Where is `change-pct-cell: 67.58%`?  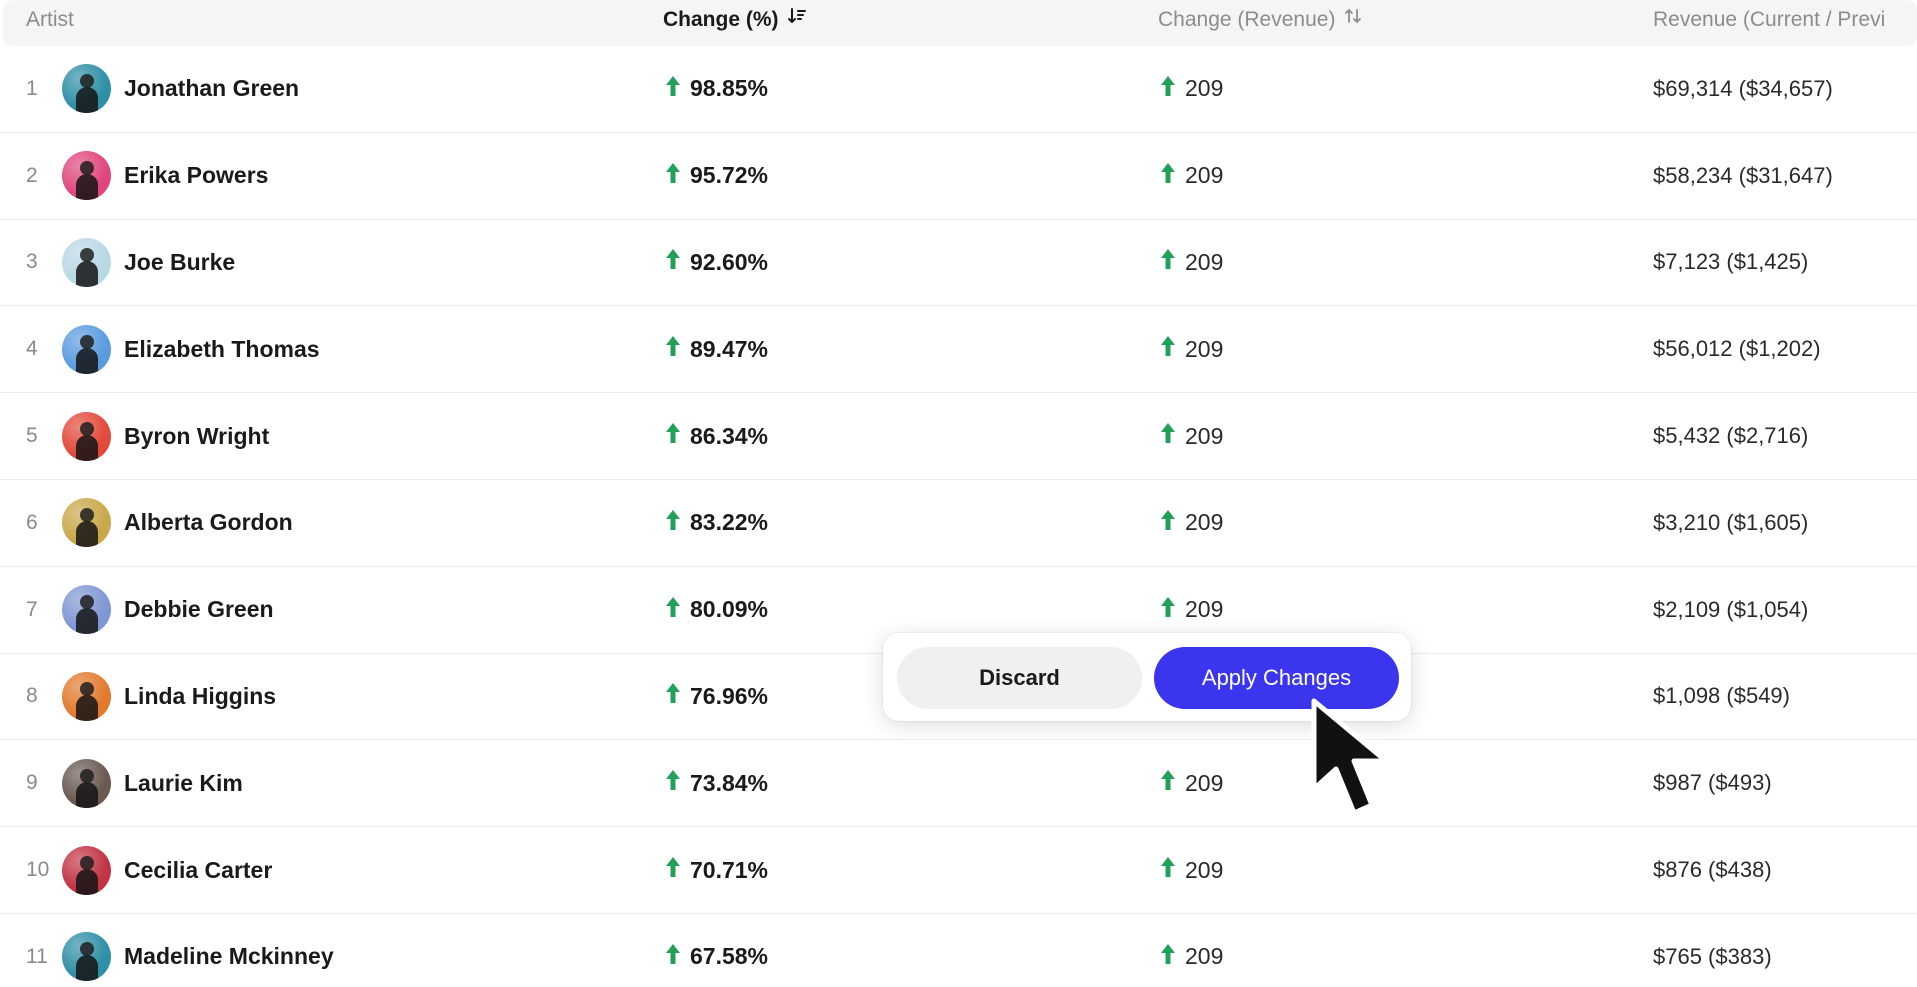 change-pct-cell: 67.58% is located at coordinates (716, 950).